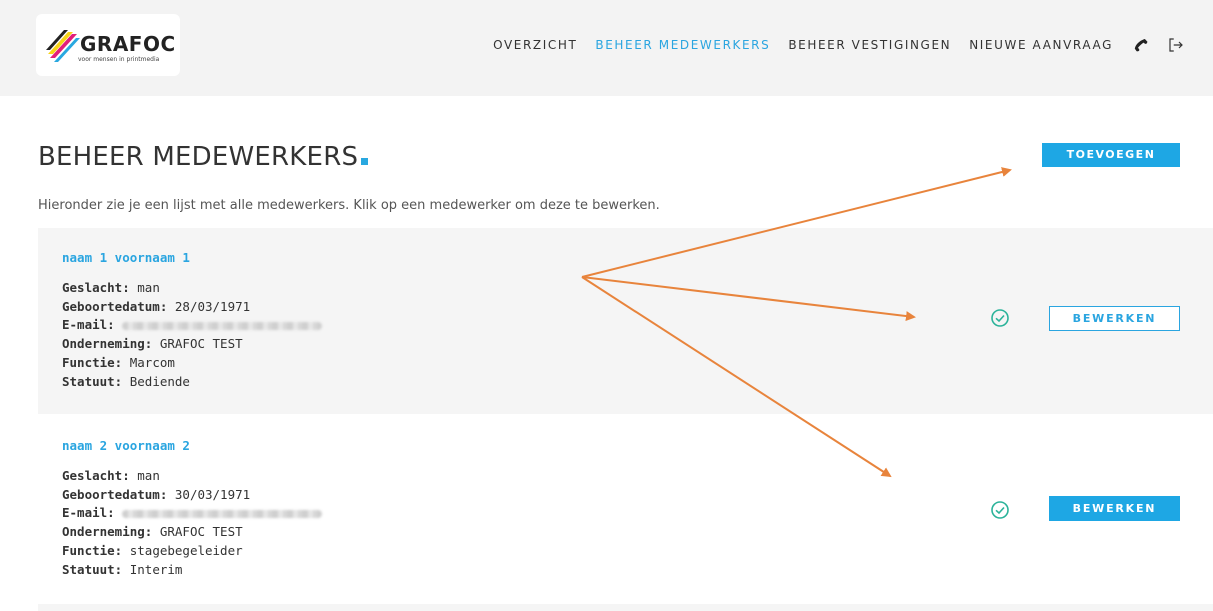 Image resolution: width=1213 pixels, height=611 pixels. What do you see at coordinates (156, 306) in the screenshot?
I see `field-birthdate: Geboortedatum: 28/03/1971` at bounding box center [156, 306].